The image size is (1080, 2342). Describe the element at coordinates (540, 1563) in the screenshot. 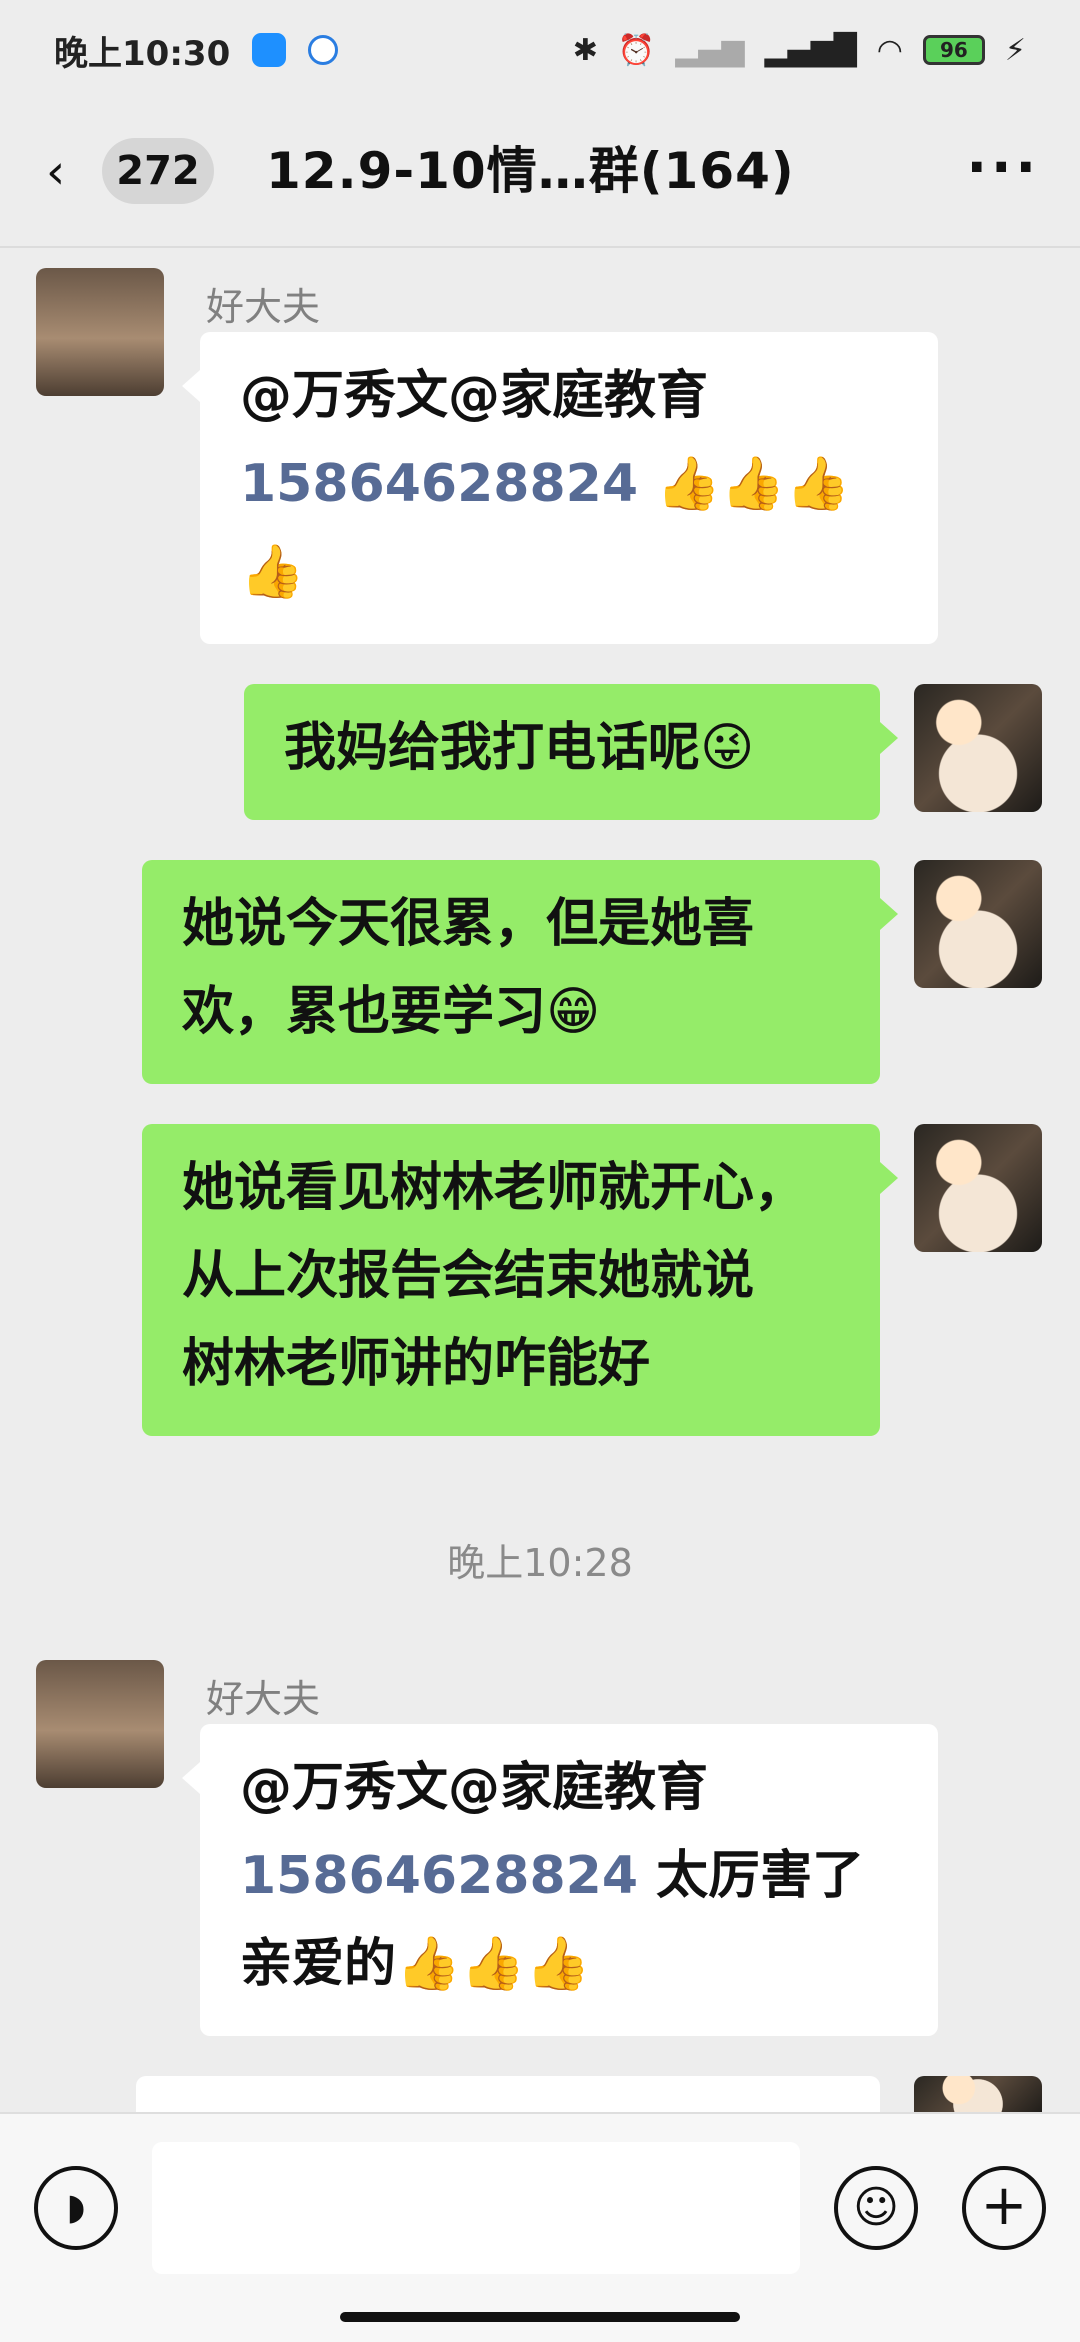

I see `time-separator: 晚上10:28` at that location.